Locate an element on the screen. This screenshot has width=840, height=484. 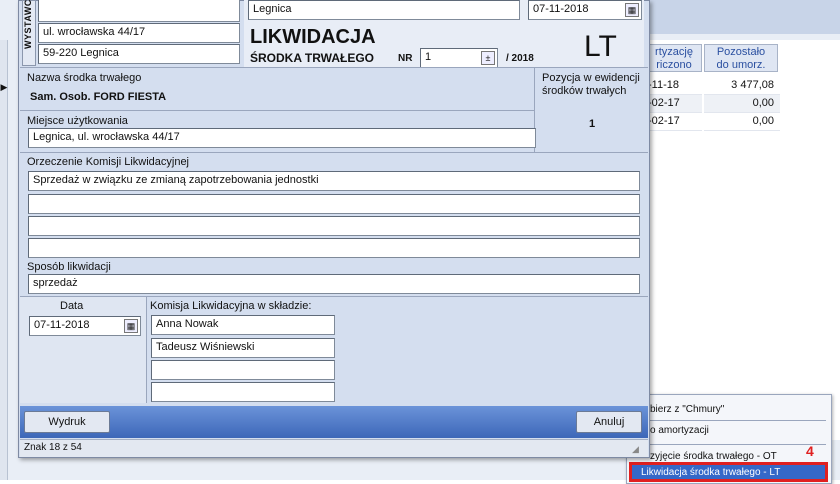
menu-item-depreciation: o amortyzacji is located at coordinates (740, 431).